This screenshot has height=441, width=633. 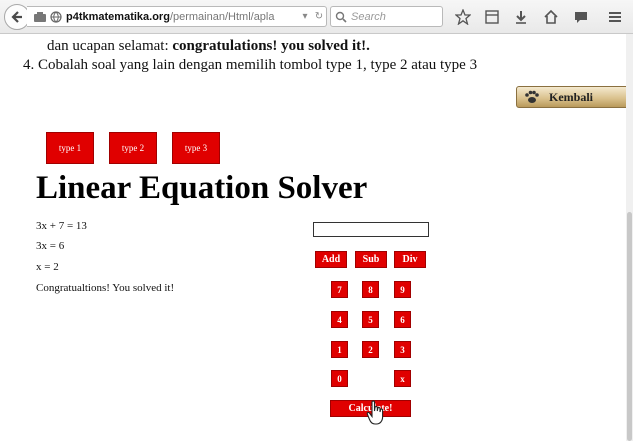 I want to click on reading-list-icon, so click(x=492, y=17).